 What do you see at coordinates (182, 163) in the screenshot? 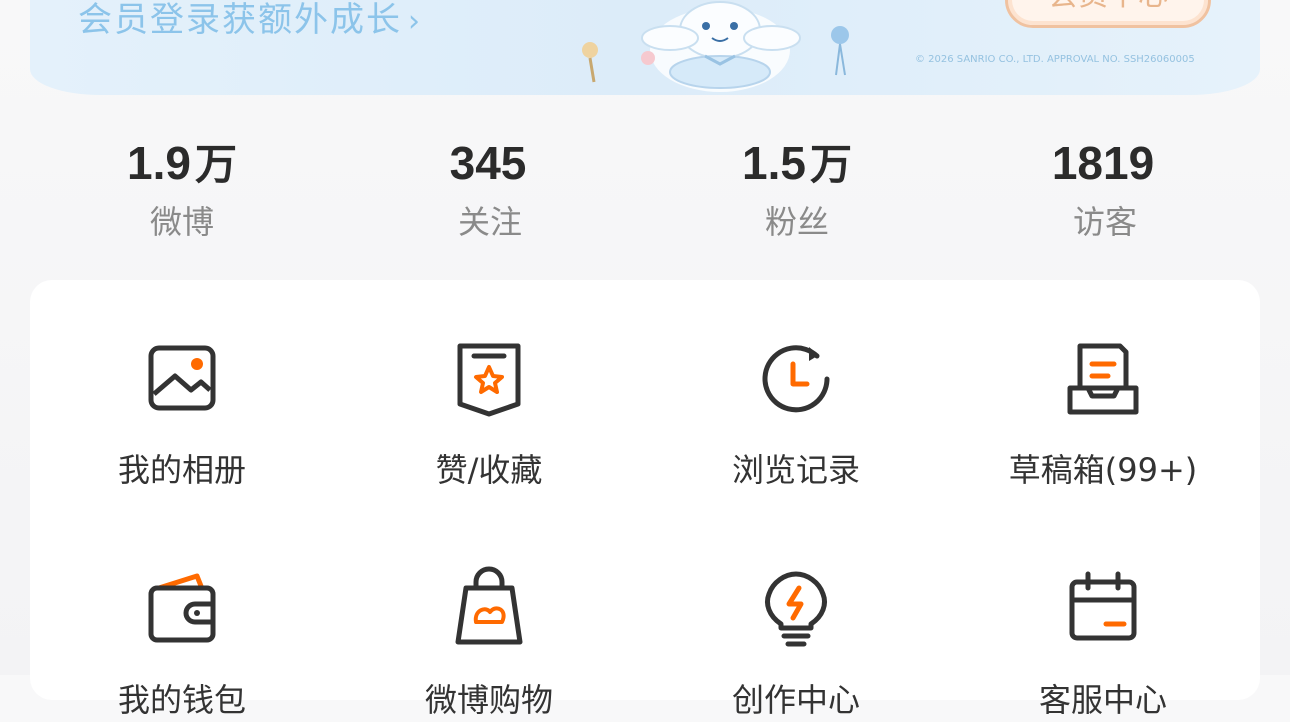
I see `stat-value: 1.9万` at bounding box center [182, 163].